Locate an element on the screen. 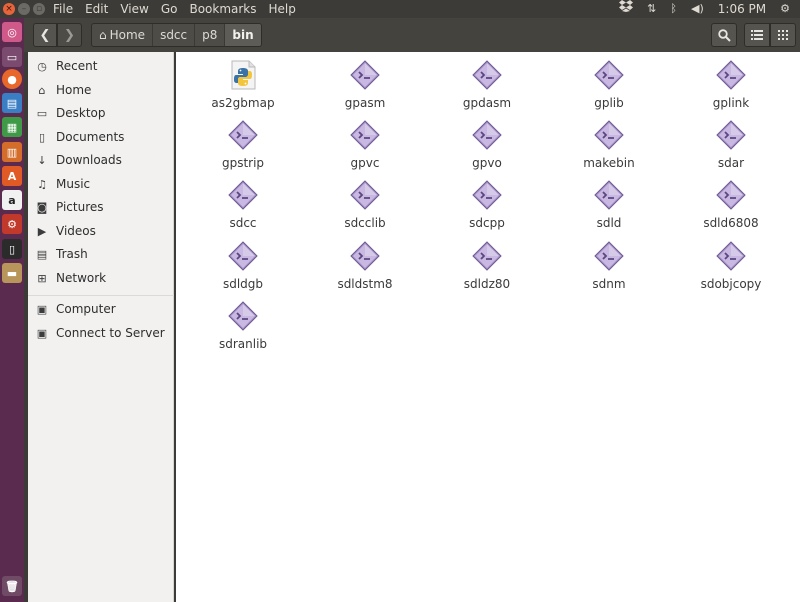 The width and height of the screenshot is (800, 602). file-item: sdldz80 is located at coordinates (487, 262).